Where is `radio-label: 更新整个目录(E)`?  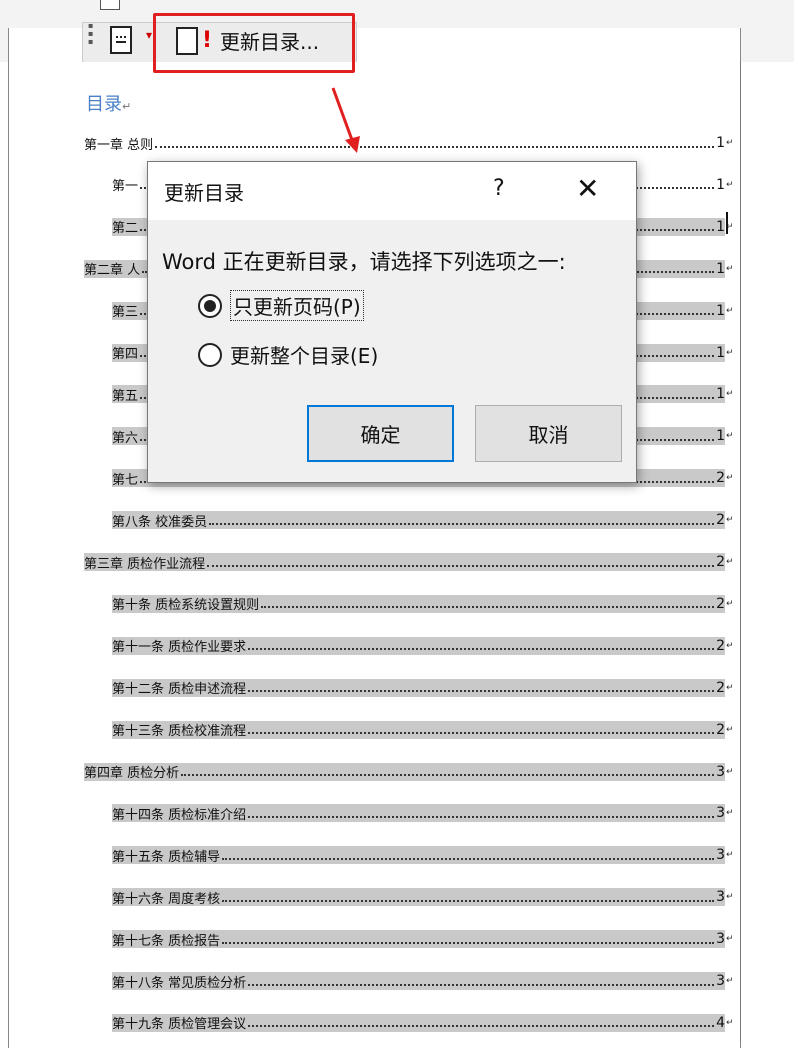 radio-label: 更新整个目录(E) is located at coordinates (304, 356).